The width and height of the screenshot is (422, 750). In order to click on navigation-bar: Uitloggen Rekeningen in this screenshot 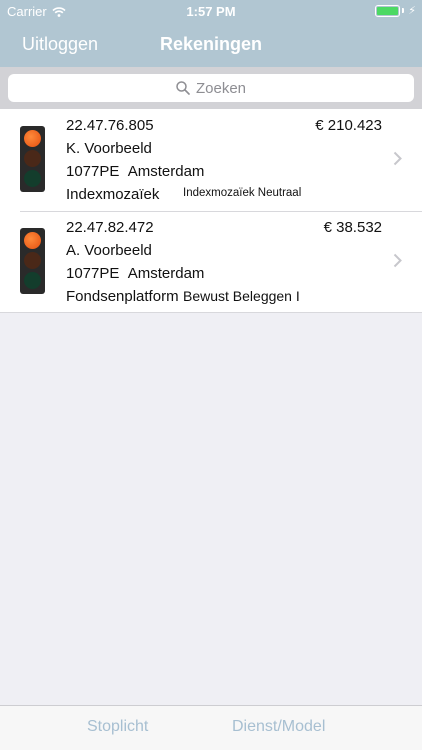, I will do `click(211, 44)`.